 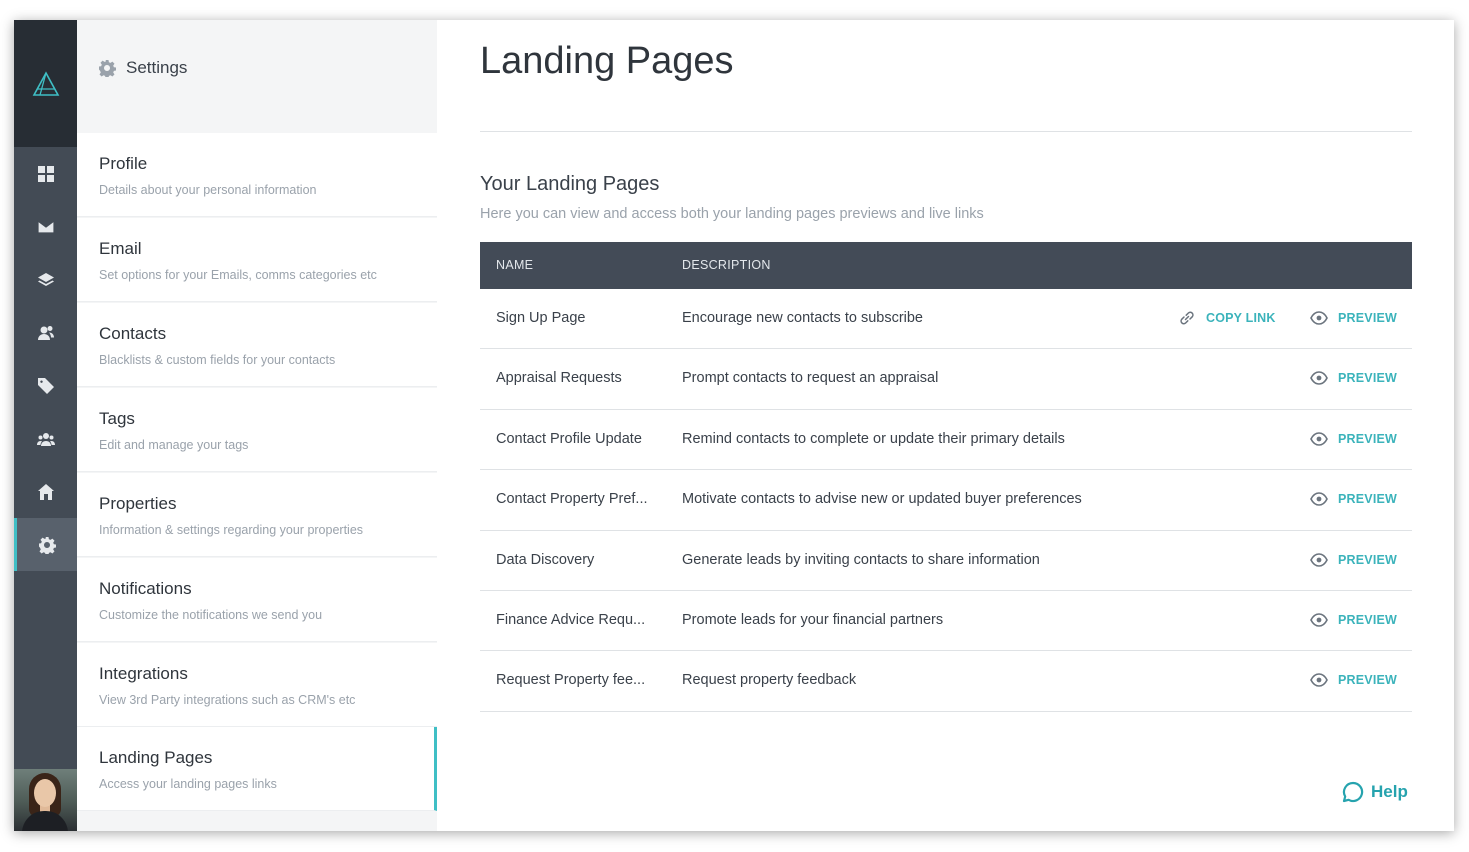 What do you see at coordinates (188, 784) in the screenshot?
I see `menu-item-desc: Access your landing pages links` at bounding box center [188, 784].